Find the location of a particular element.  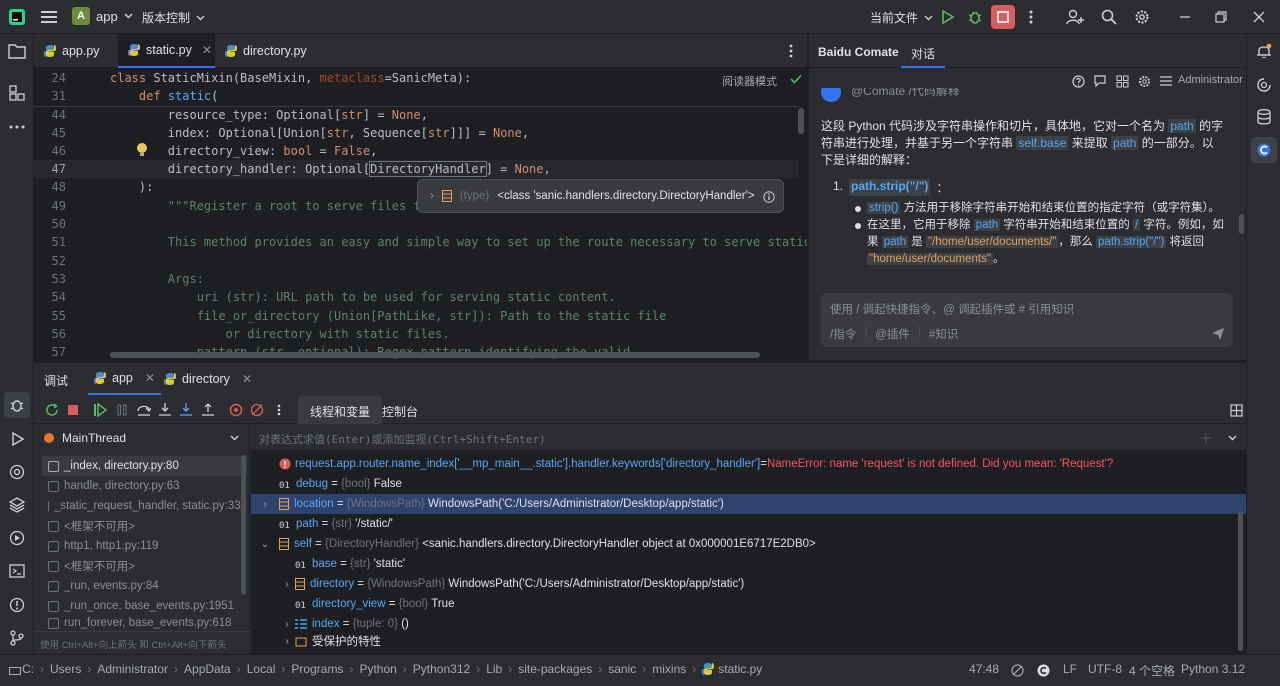

knowledge-hint: #知识 is located at coordinates (943, 334).